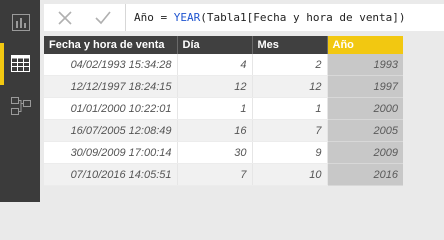 The width and height of the screenshot is (444, 240). I want to click on bar-chart-icon, so click(21, 22).